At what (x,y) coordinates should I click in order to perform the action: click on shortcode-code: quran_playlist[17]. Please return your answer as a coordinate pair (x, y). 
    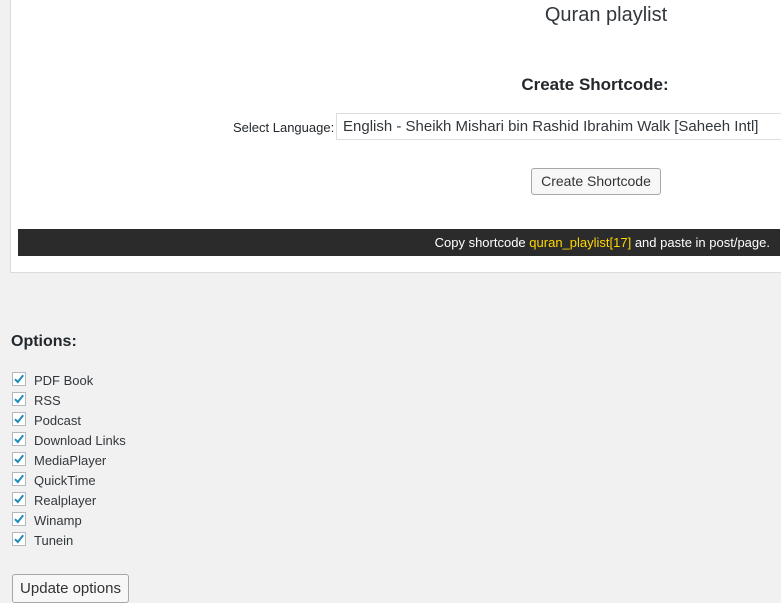
    Looking at the image, I should click on (580, 242).